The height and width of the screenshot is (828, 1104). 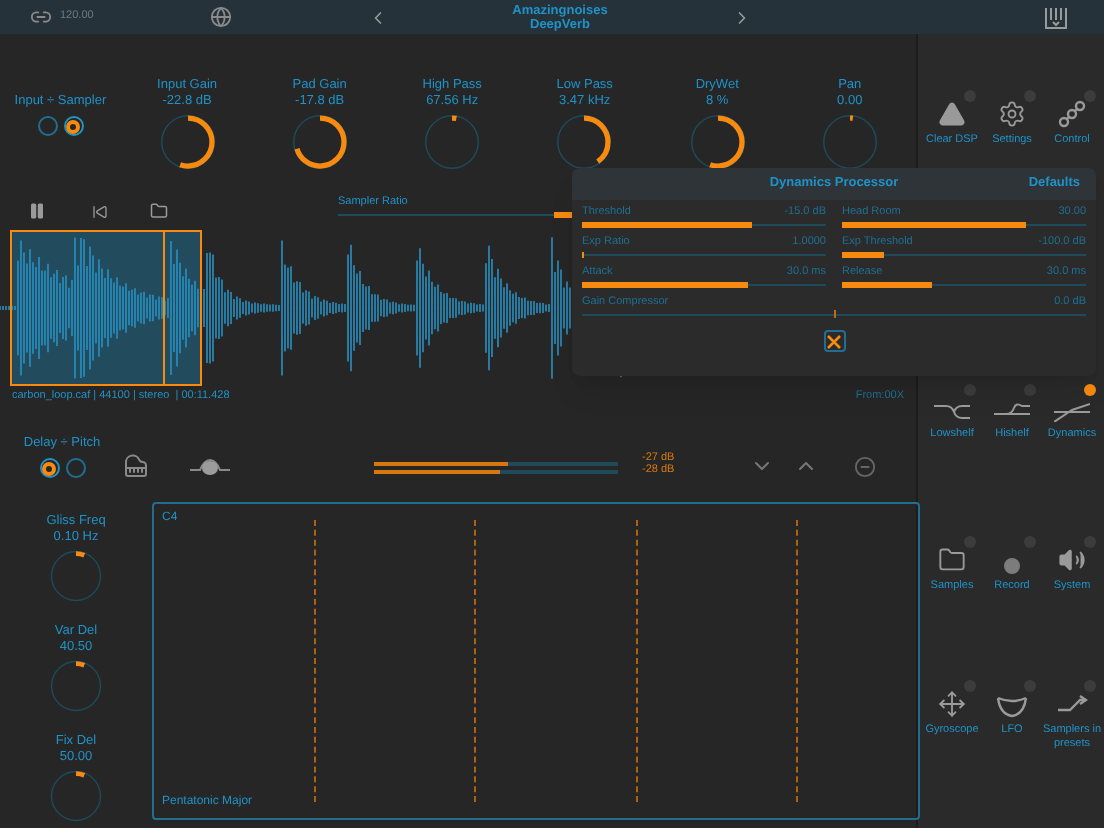 What do you see at coordinates (952, 412) in the screenshot?
I see `low-shelf-curve-icon` at bounding box center [952, 412].